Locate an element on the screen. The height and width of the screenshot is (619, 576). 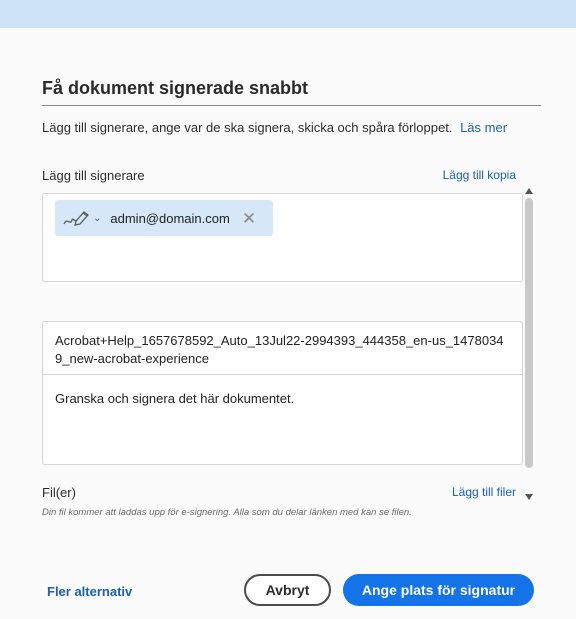
add-files-link: Lägg till filer is located at coordinates (484, 492).